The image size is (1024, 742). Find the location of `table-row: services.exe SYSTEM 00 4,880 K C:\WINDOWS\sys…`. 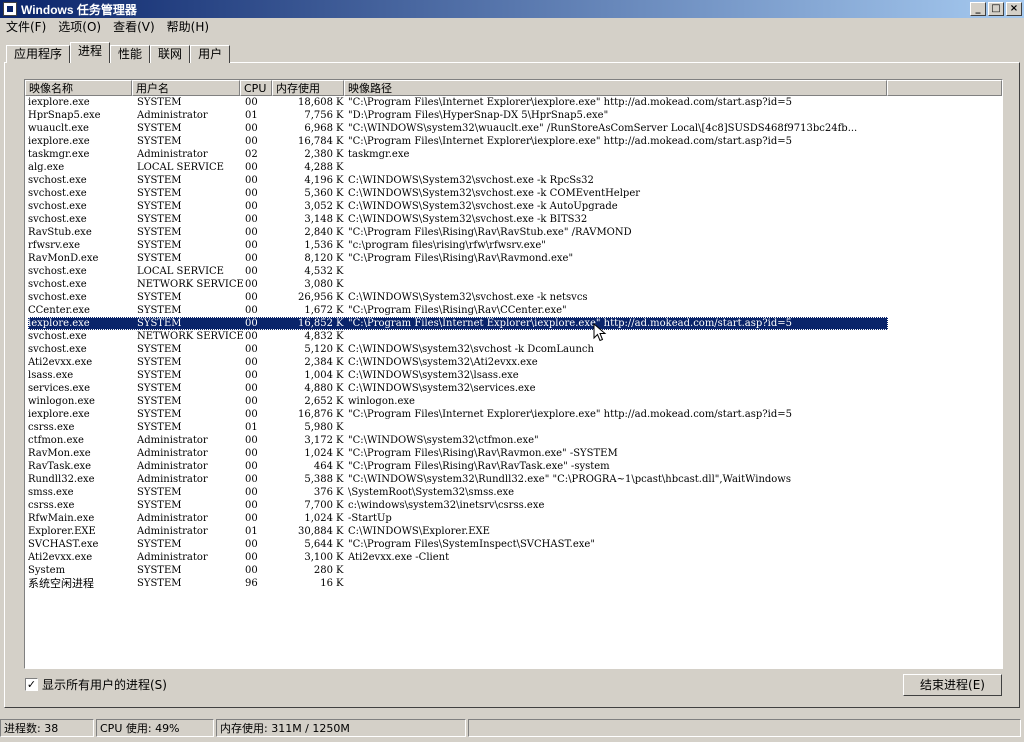

table-row: services.exe SYSTEM 00 4,880 K C:\WINDOWS\sys… is located at coordinates (458, 388).